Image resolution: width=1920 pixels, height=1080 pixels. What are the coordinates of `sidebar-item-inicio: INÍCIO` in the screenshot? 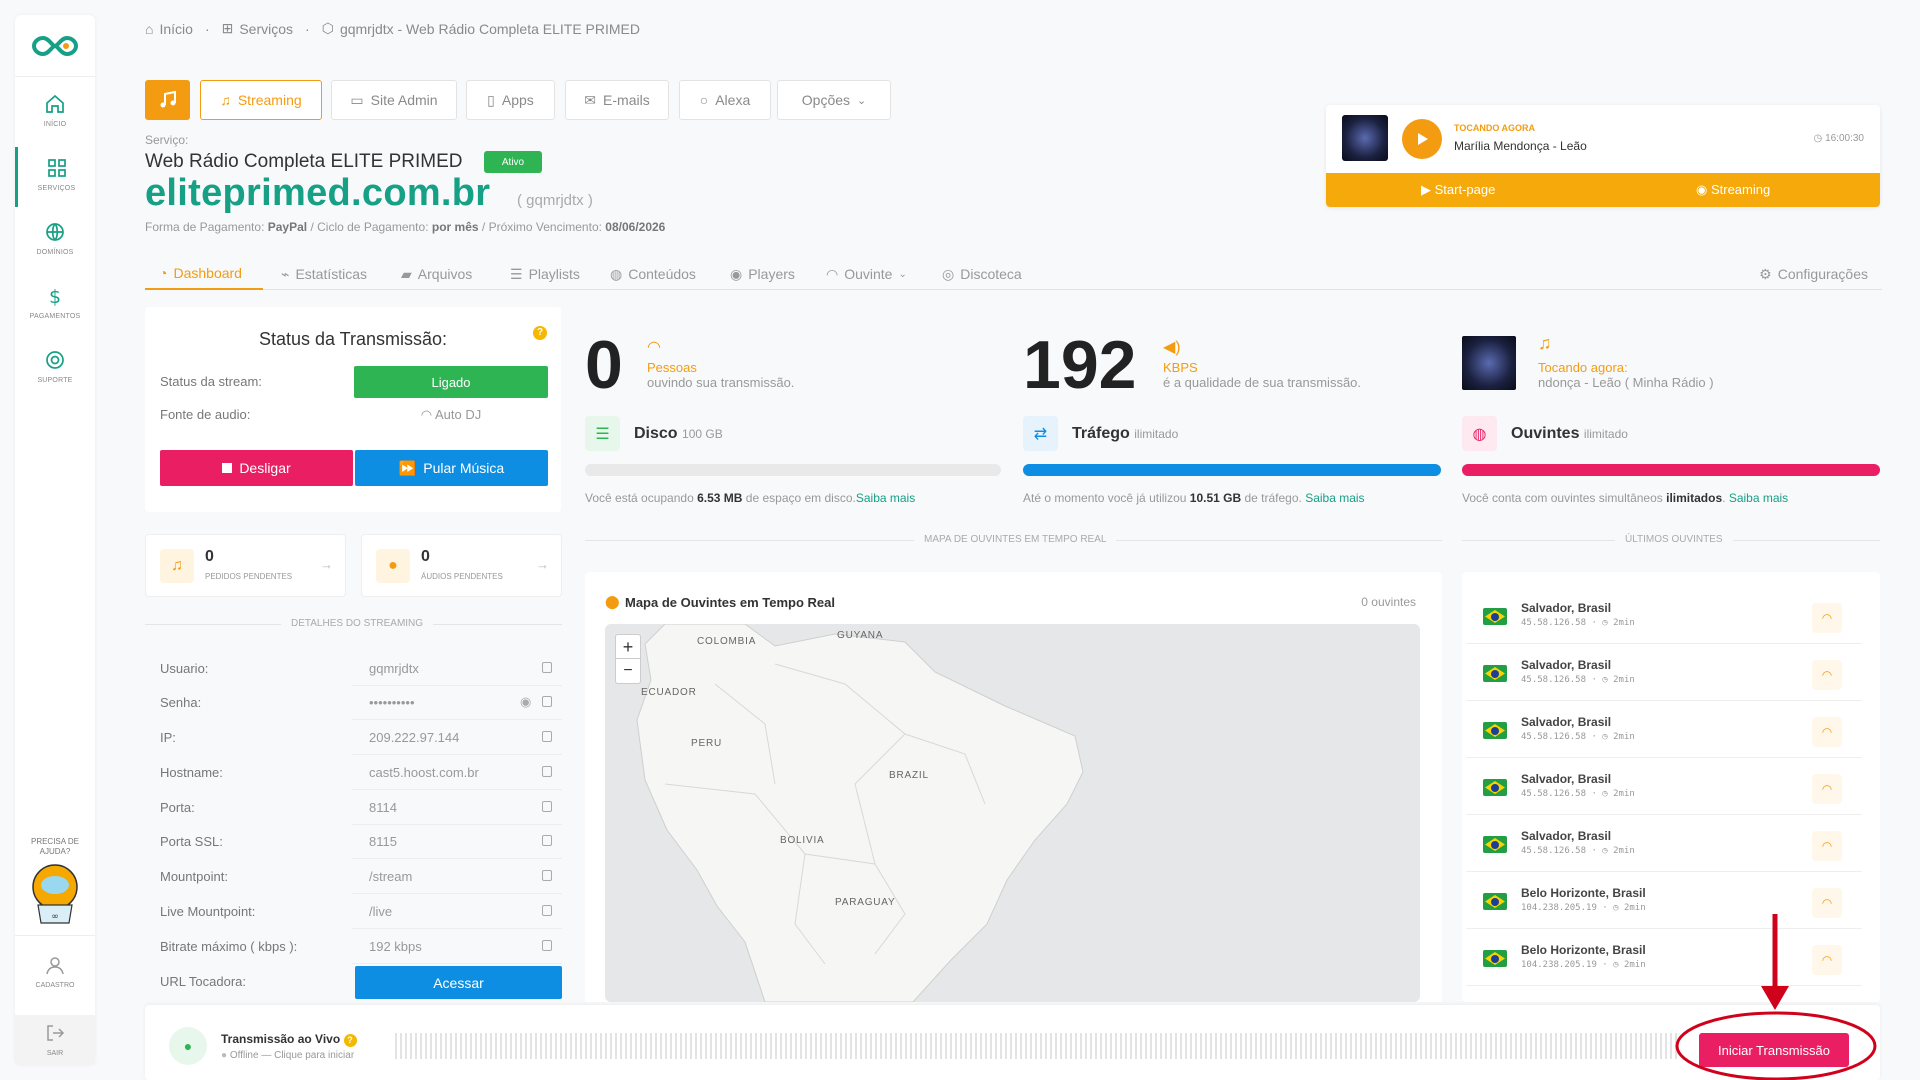 It's located at (55, 113).